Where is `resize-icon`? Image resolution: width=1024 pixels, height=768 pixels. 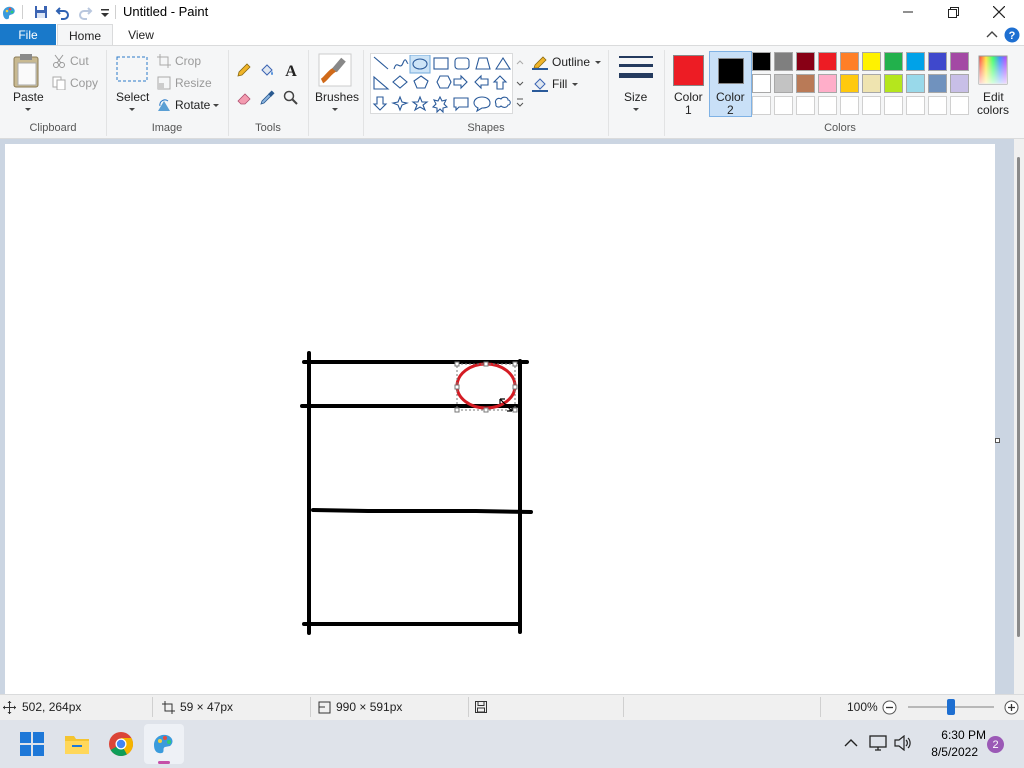
resize-icon is located at coordinates (164, 83).